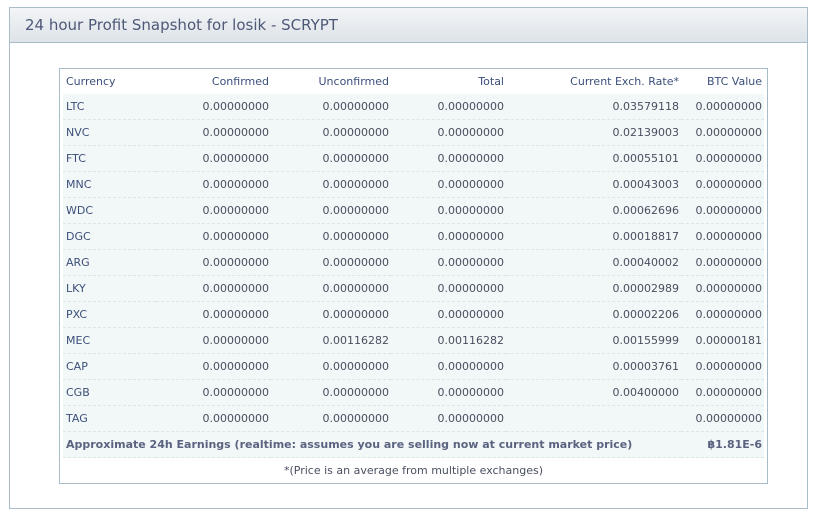  I want to click on cell-btc-value: 0.00000181, so click(722, 340).